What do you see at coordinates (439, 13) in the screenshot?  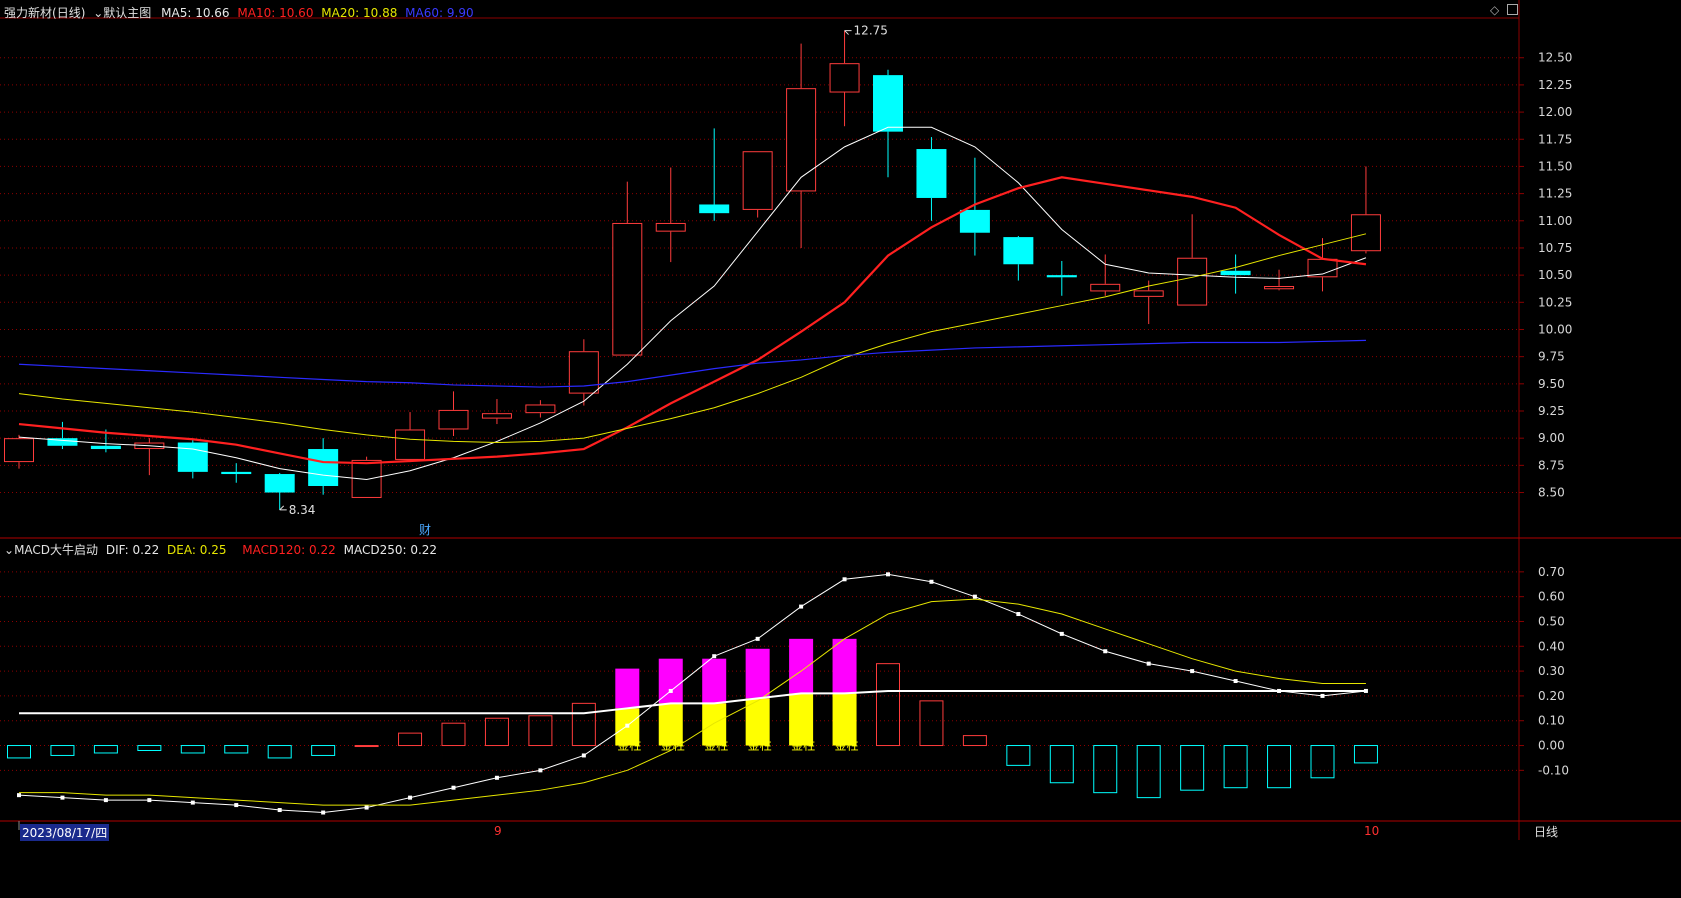 I see `ma60-readout: MA60: 9.90` at bounding box center [439, 13].